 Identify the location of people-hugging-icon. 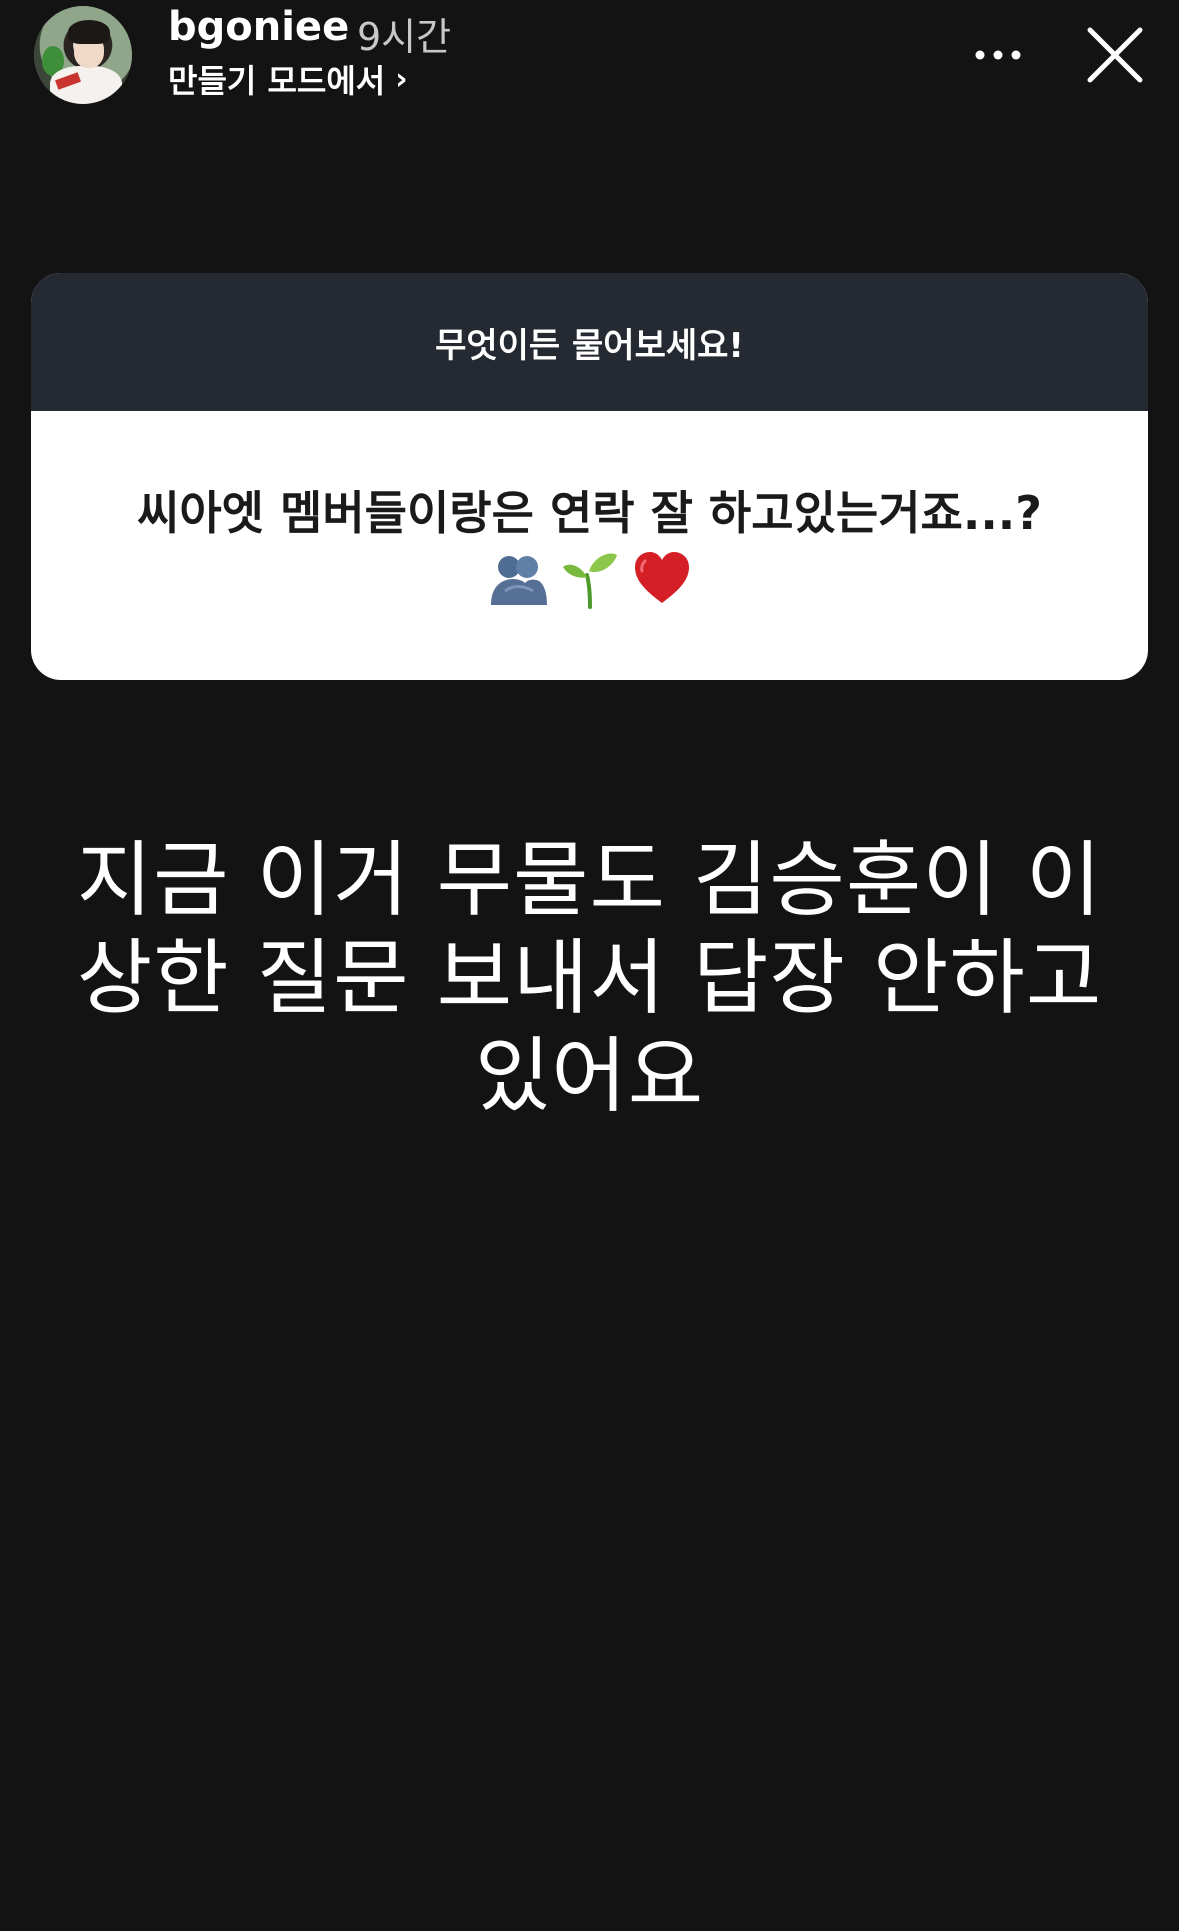
(518, 578).